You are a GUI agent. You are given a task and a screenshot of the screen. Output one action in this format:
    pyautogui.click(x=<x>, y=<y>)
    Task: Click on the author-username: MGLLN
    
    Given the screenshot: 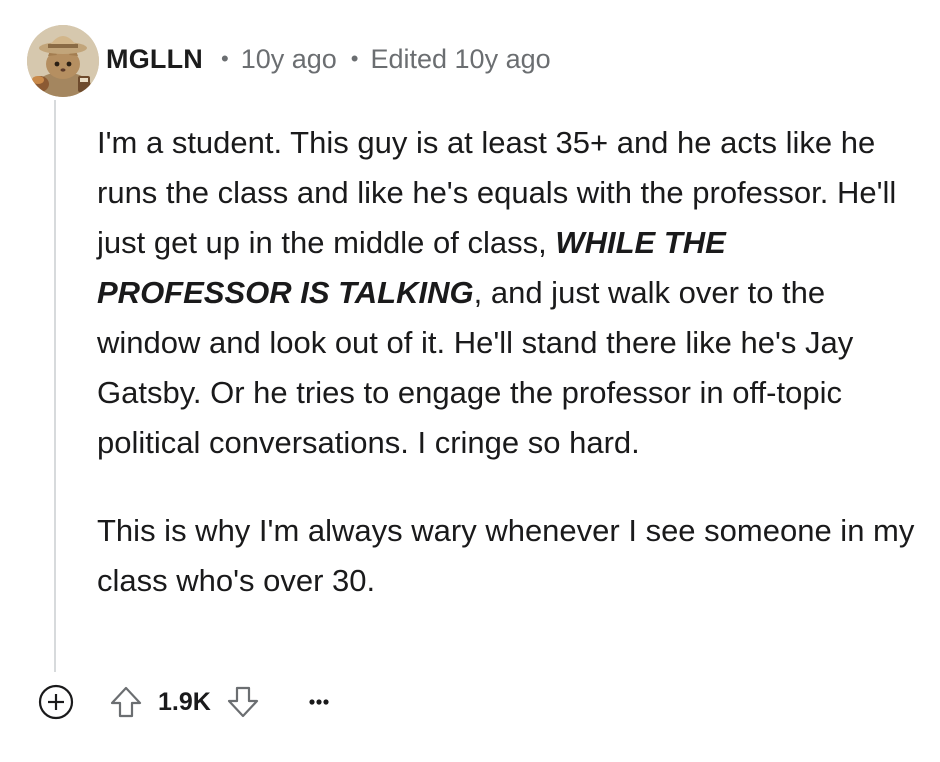 What is the action you would take?
    pyautogui.click(x=154, y=59)
    